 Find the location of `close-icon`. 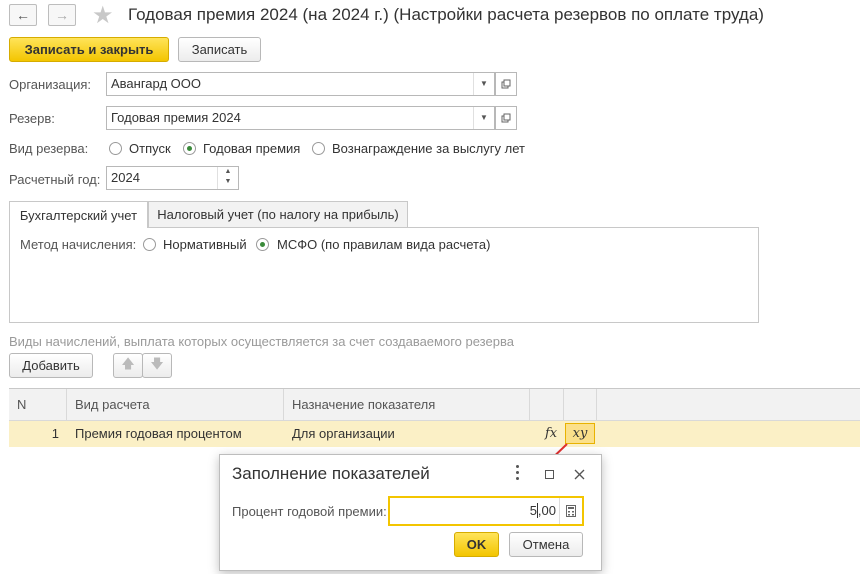

close-icon is located at coordinates (579, 474).